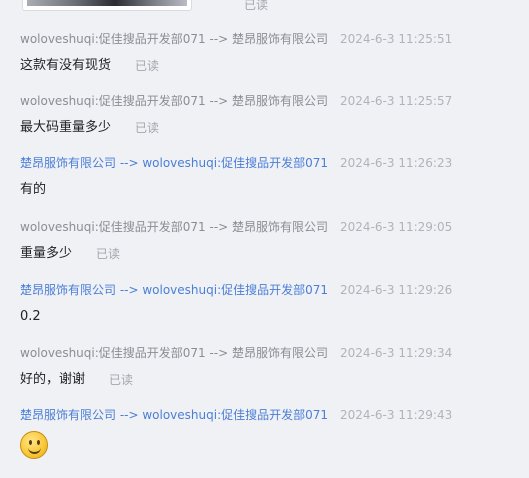 The image size is (529, 478). I want to click on message-time: 2024-6-3 11:29:05, so click(396, 227).